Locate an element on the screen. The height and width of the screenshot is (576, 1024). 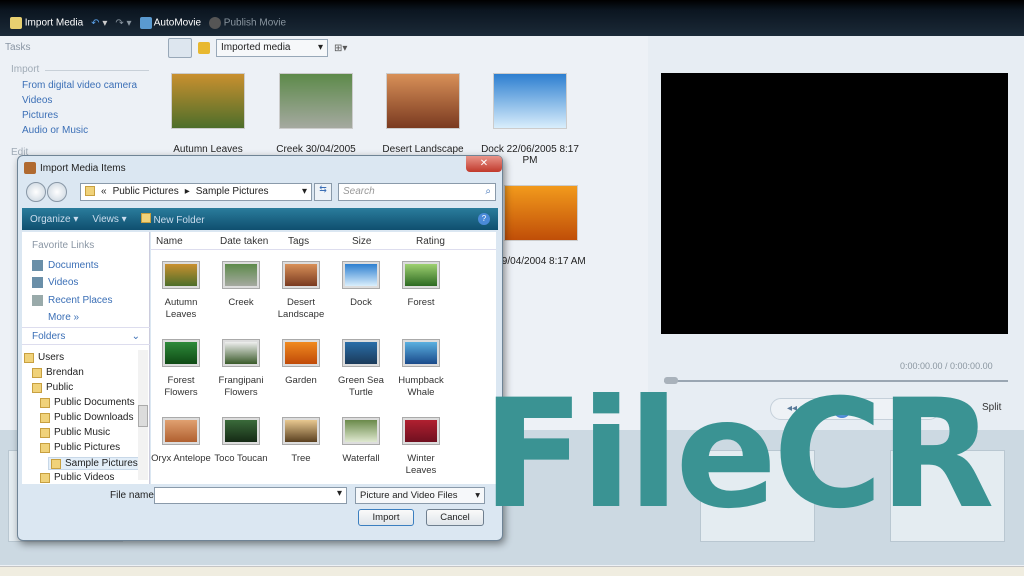
tree-item-label: Public Pictures is located at coordinates (87, 447).